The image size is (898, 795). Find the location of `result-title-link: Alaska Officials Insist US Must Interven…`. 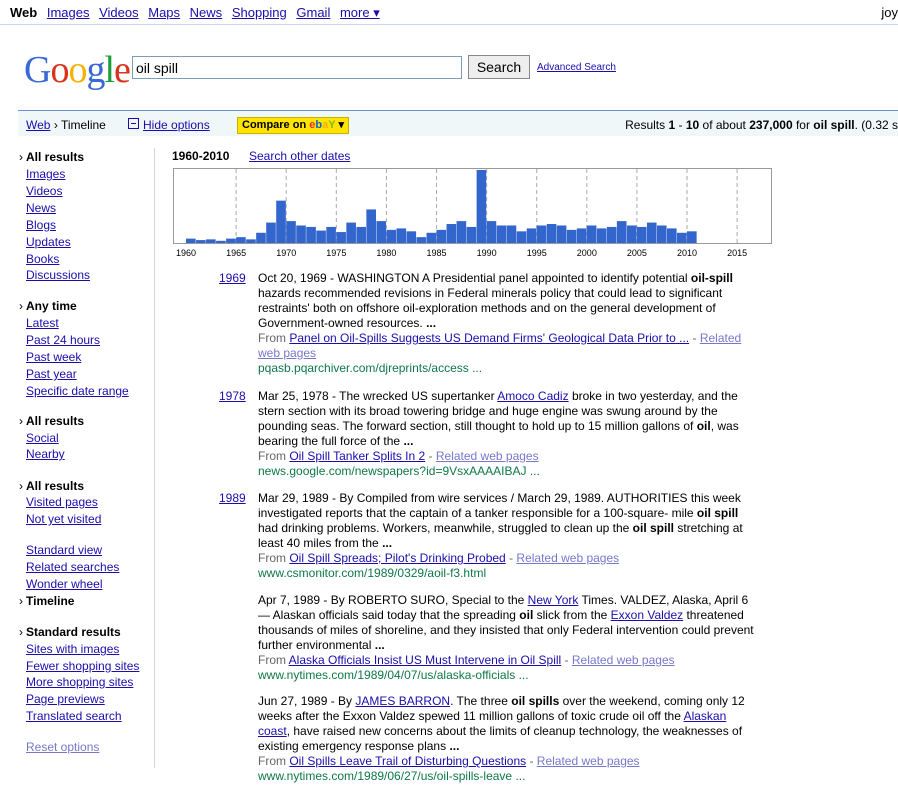

result-title-link: Alaska Officials Insist US Must Interven… is located at coordinates (425, 660).